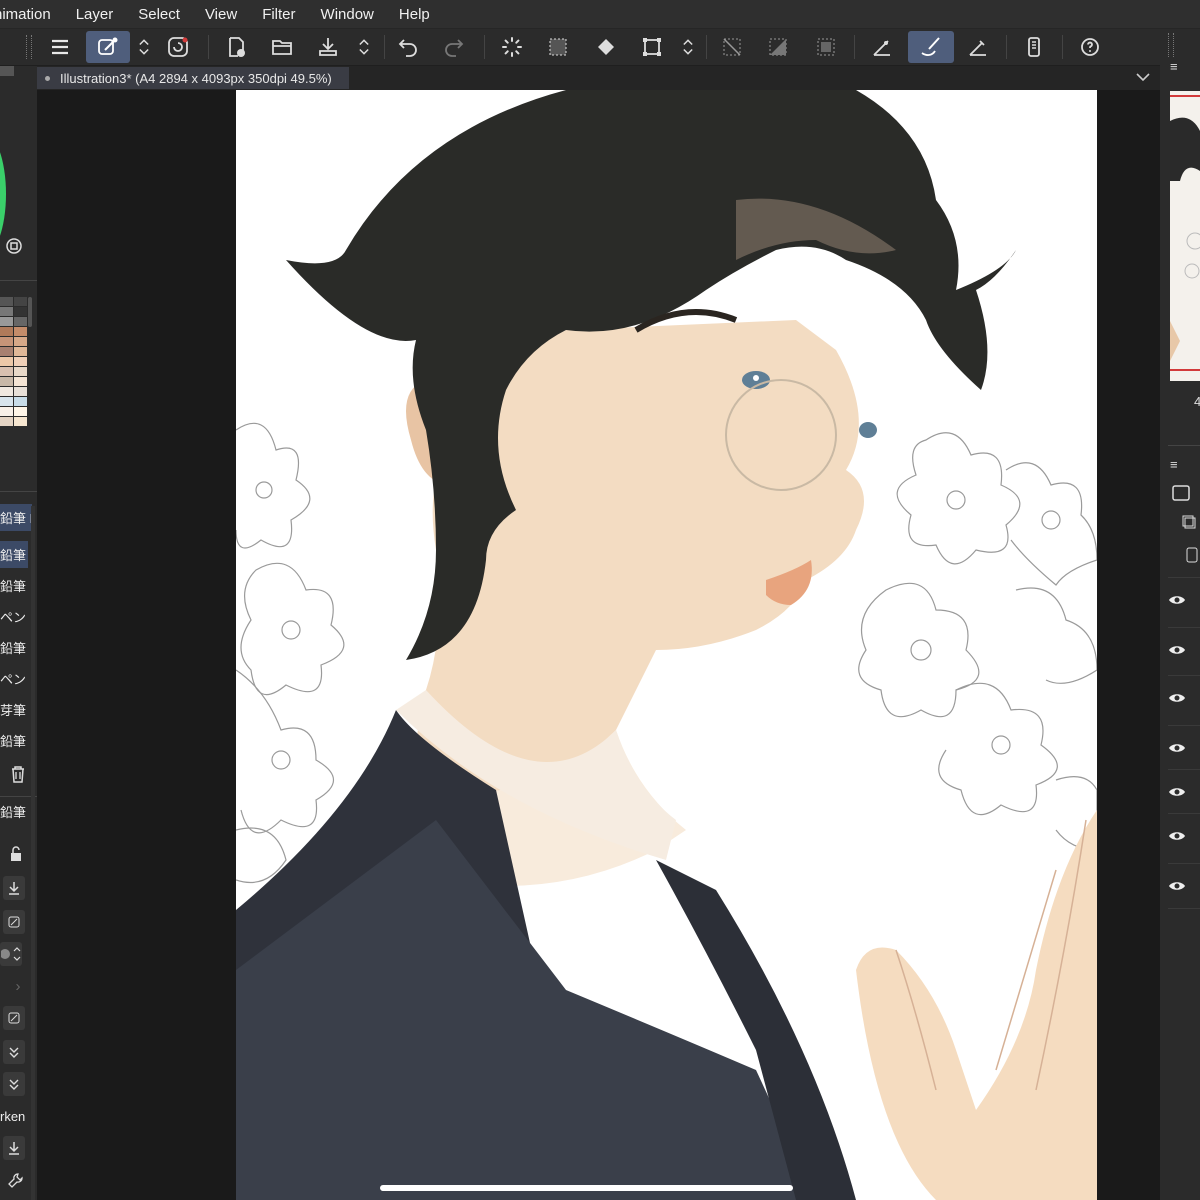  I want to click on brush-button, so click(931, 47).